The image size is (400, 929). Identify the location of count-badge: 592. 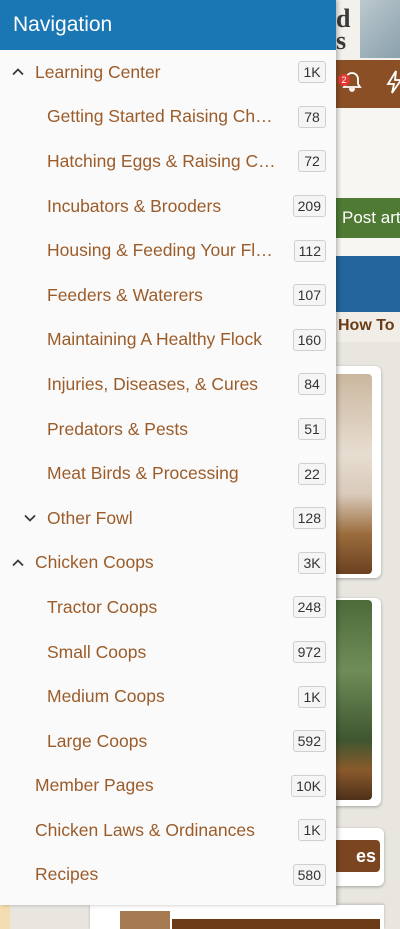
(309, 741).